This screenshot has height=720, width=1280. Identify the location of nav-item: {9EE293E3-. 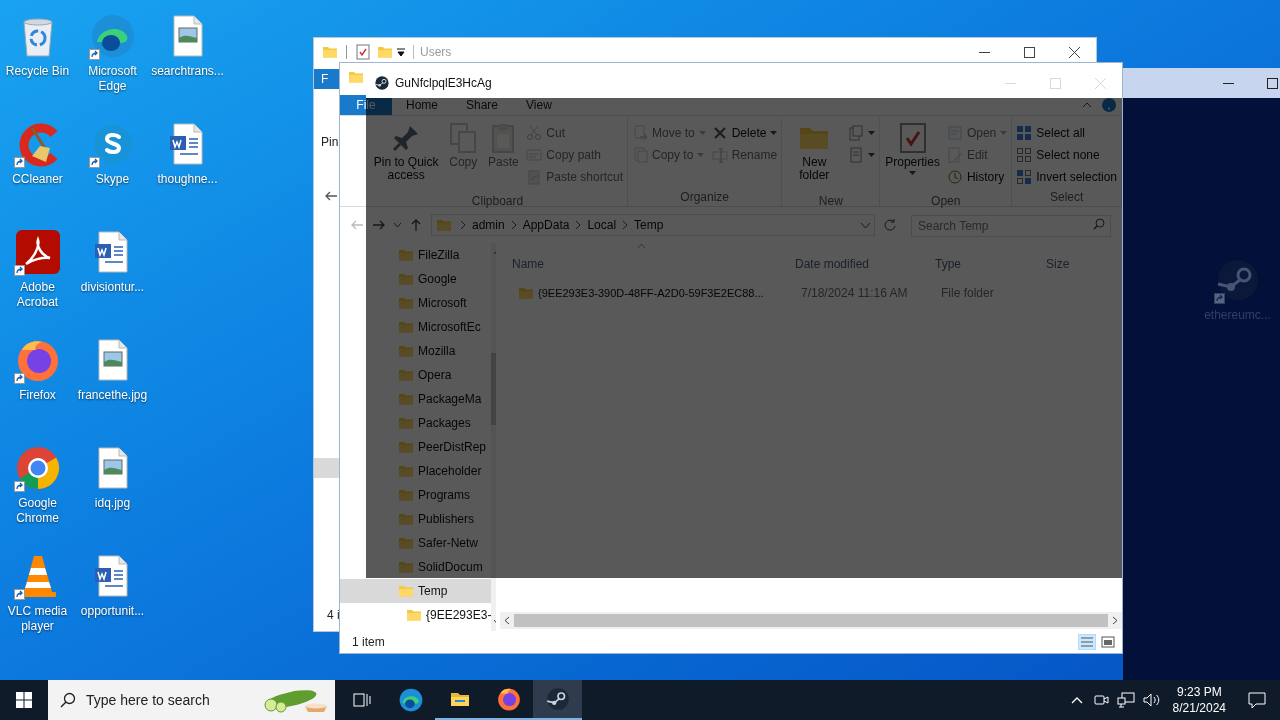
(416, 615).